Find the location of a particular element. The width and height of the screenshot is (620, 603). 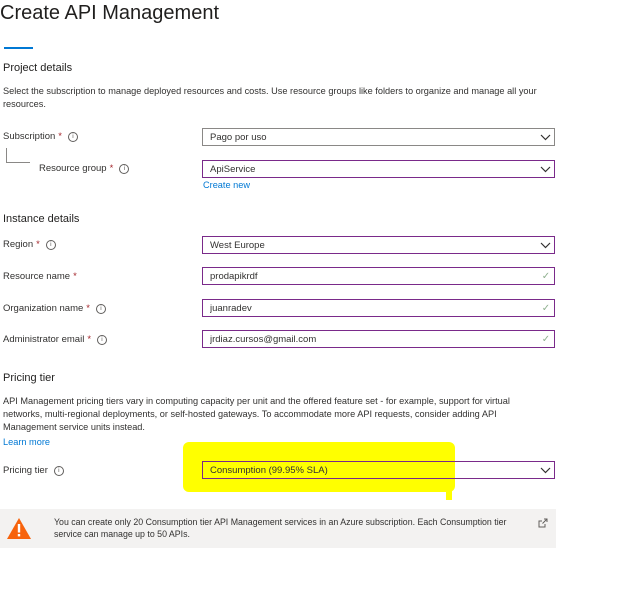

subscription-label: Subscription * i is located at coordinates (40, 136).